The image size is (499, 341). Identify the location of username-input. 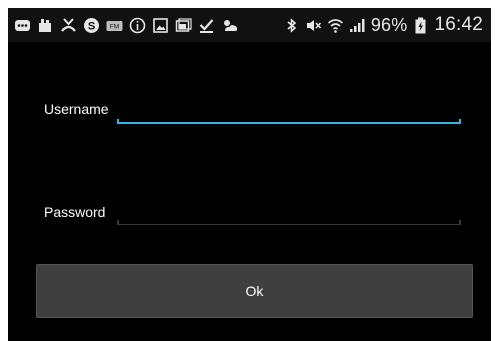
(291, 112).